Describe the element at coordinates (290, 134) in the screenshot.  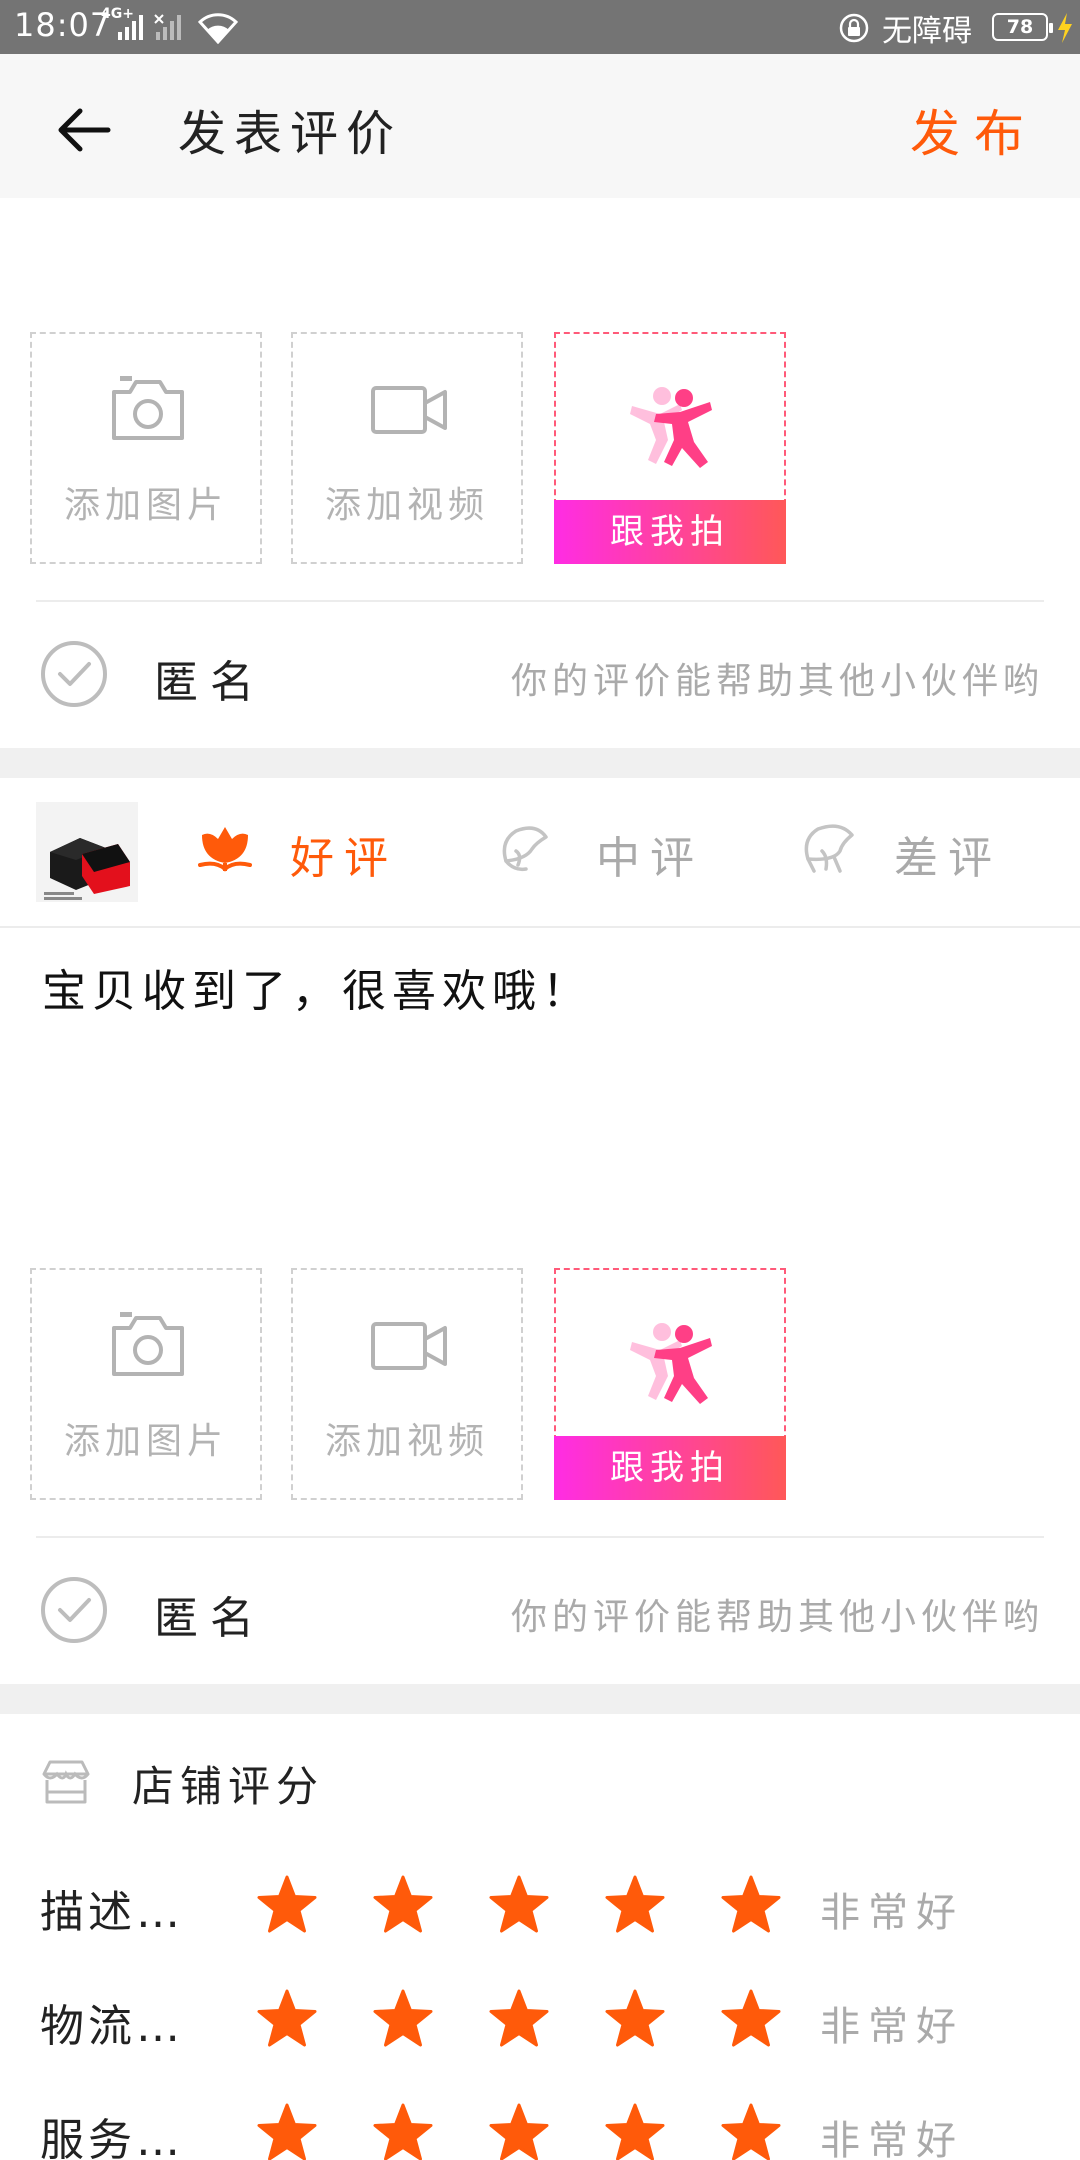
I see `page-title: 发表评价` at that location.